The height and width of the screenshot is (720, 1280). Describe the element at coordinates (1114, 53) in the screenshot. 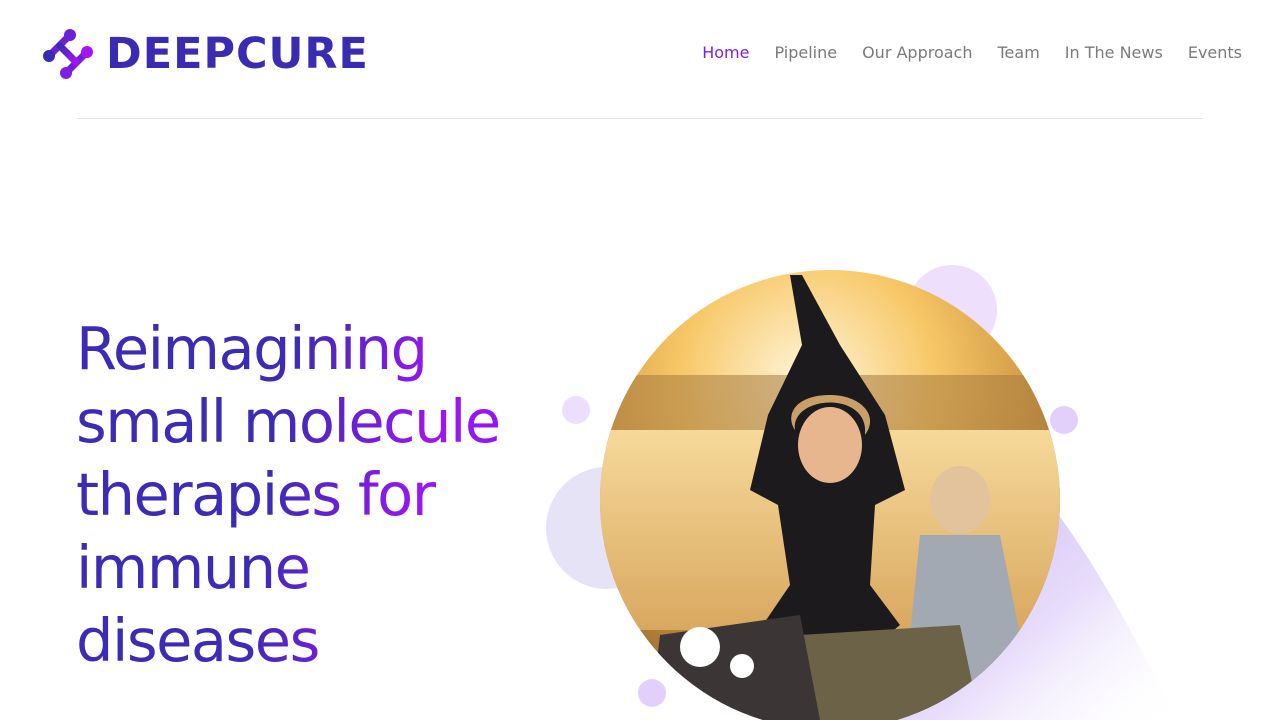

I see `nav-in-the-news: In The News` at that location.